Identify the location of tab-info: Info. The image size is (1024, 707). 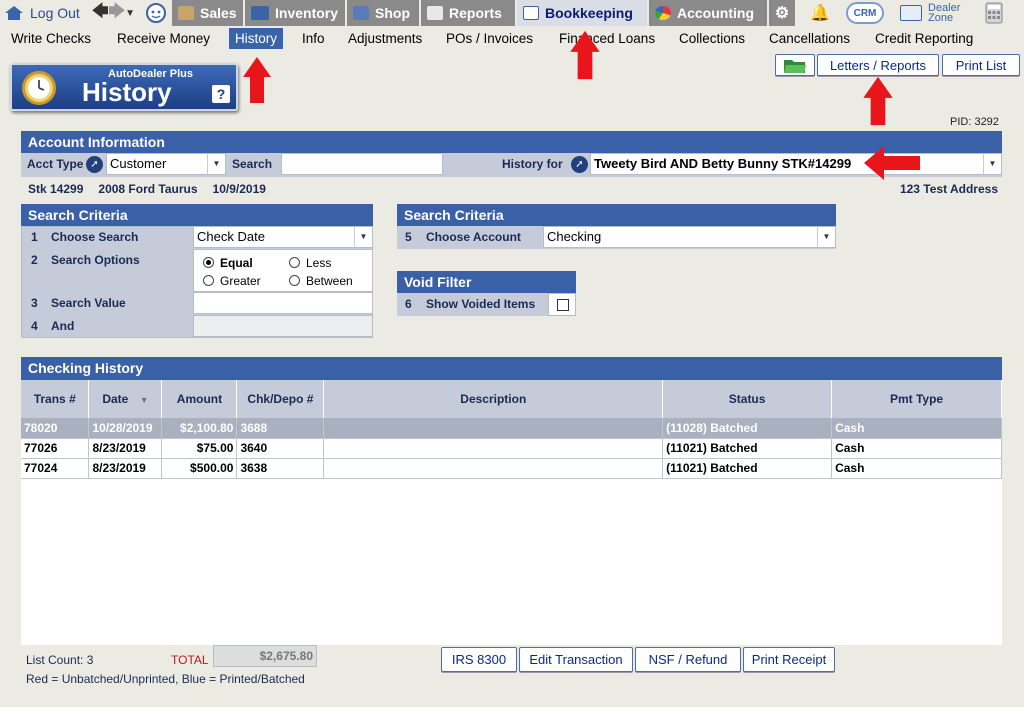
(313, 38).